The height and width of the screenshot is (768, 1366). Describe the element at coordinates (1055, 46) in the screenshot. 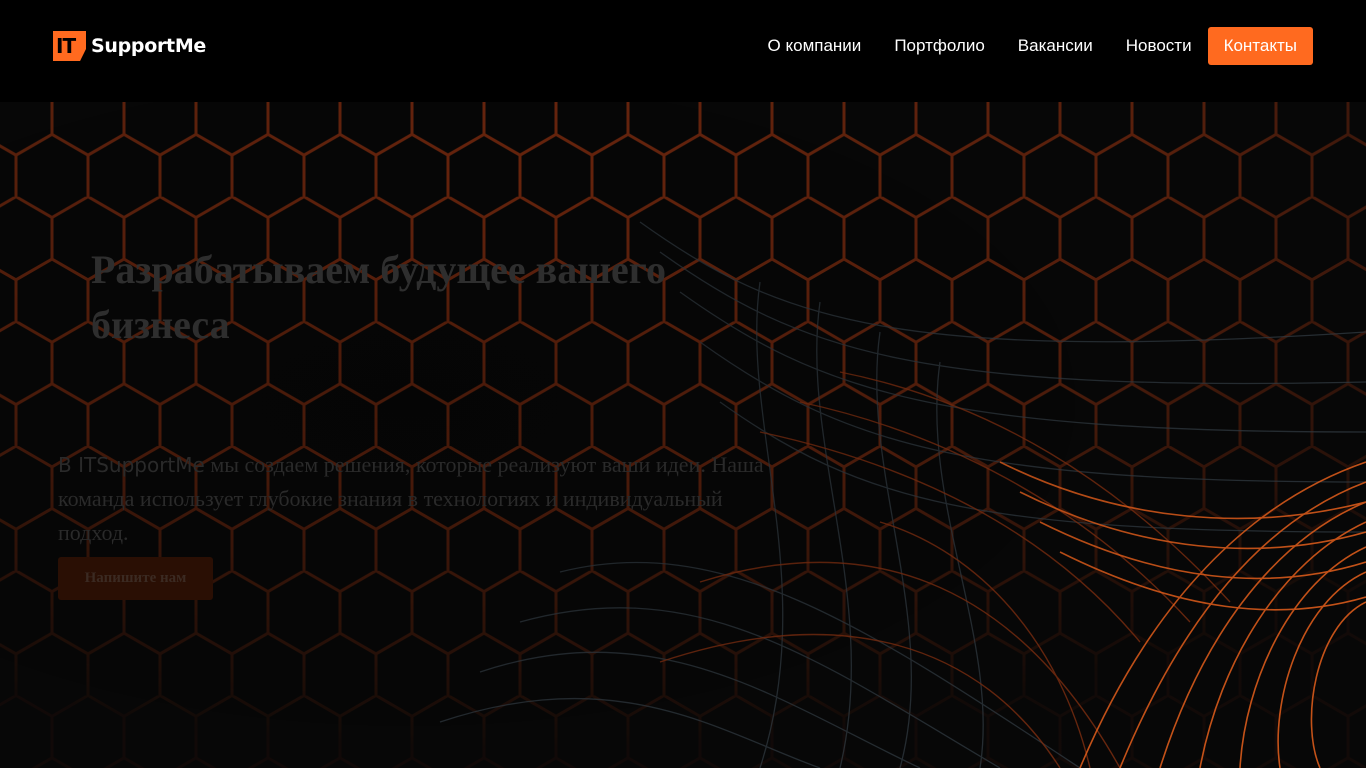

I see `nav-link-vacancies: Вакансии` at that location.